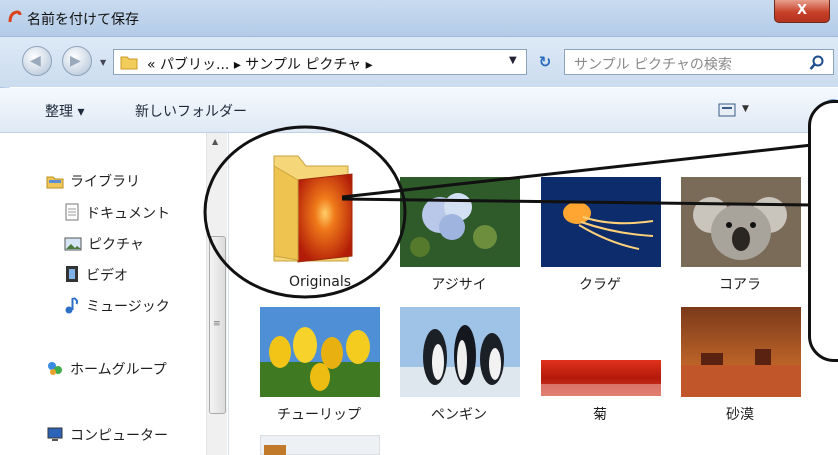  Describe the element at coordinates (823, 231) in the screenshot. I see `callout-box` at that location.